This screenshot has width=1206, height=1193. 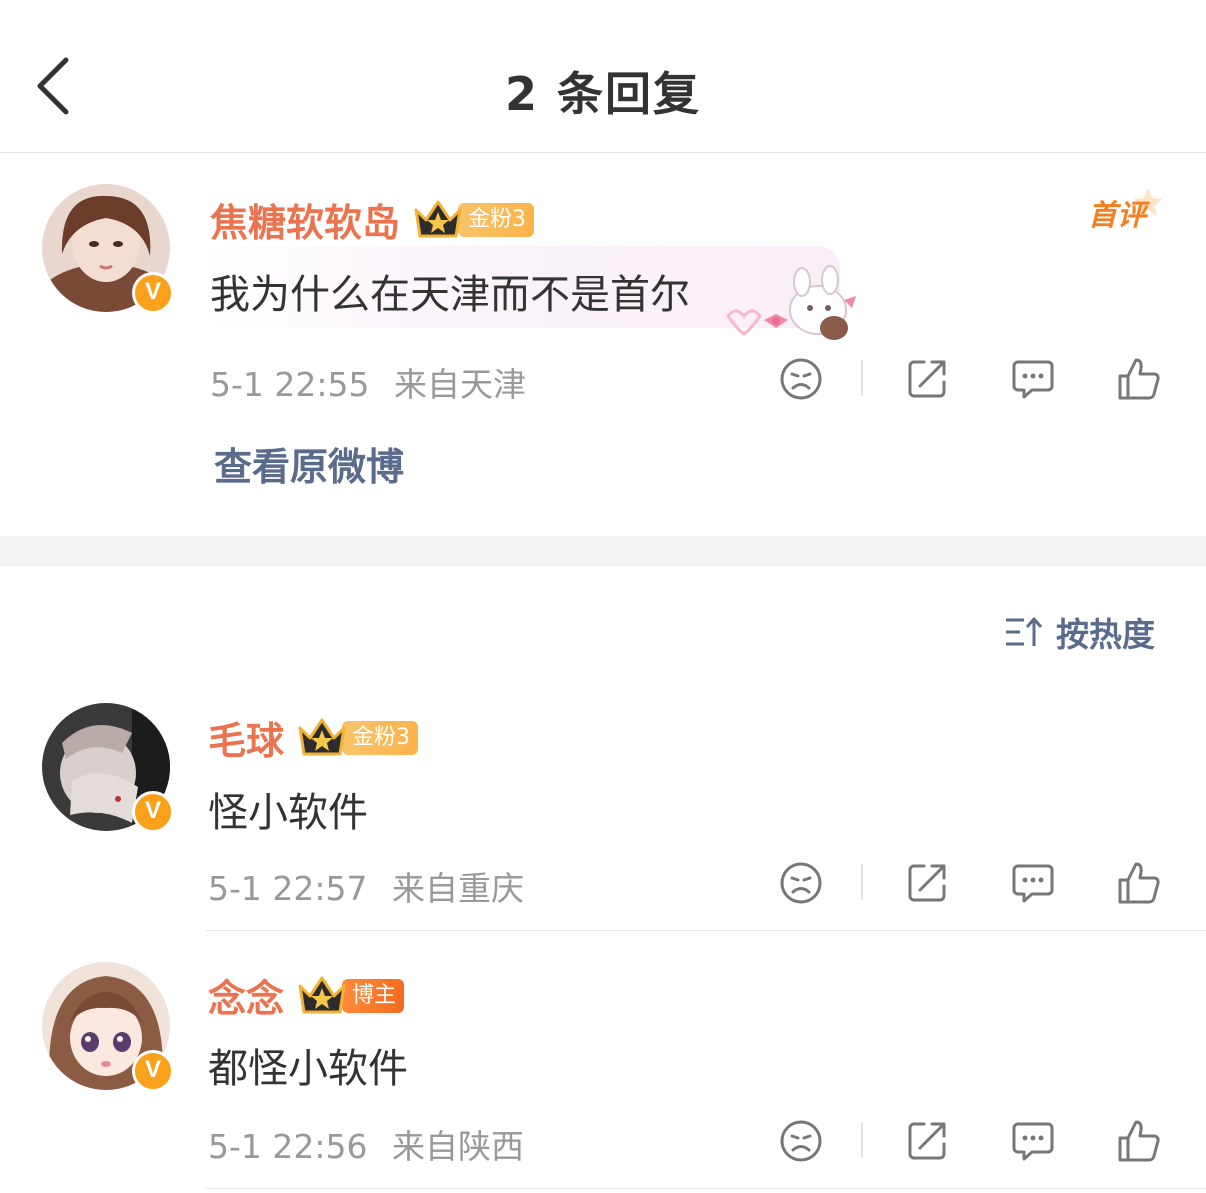 I want to click on sort-icon, so click(x=1024, y=631).